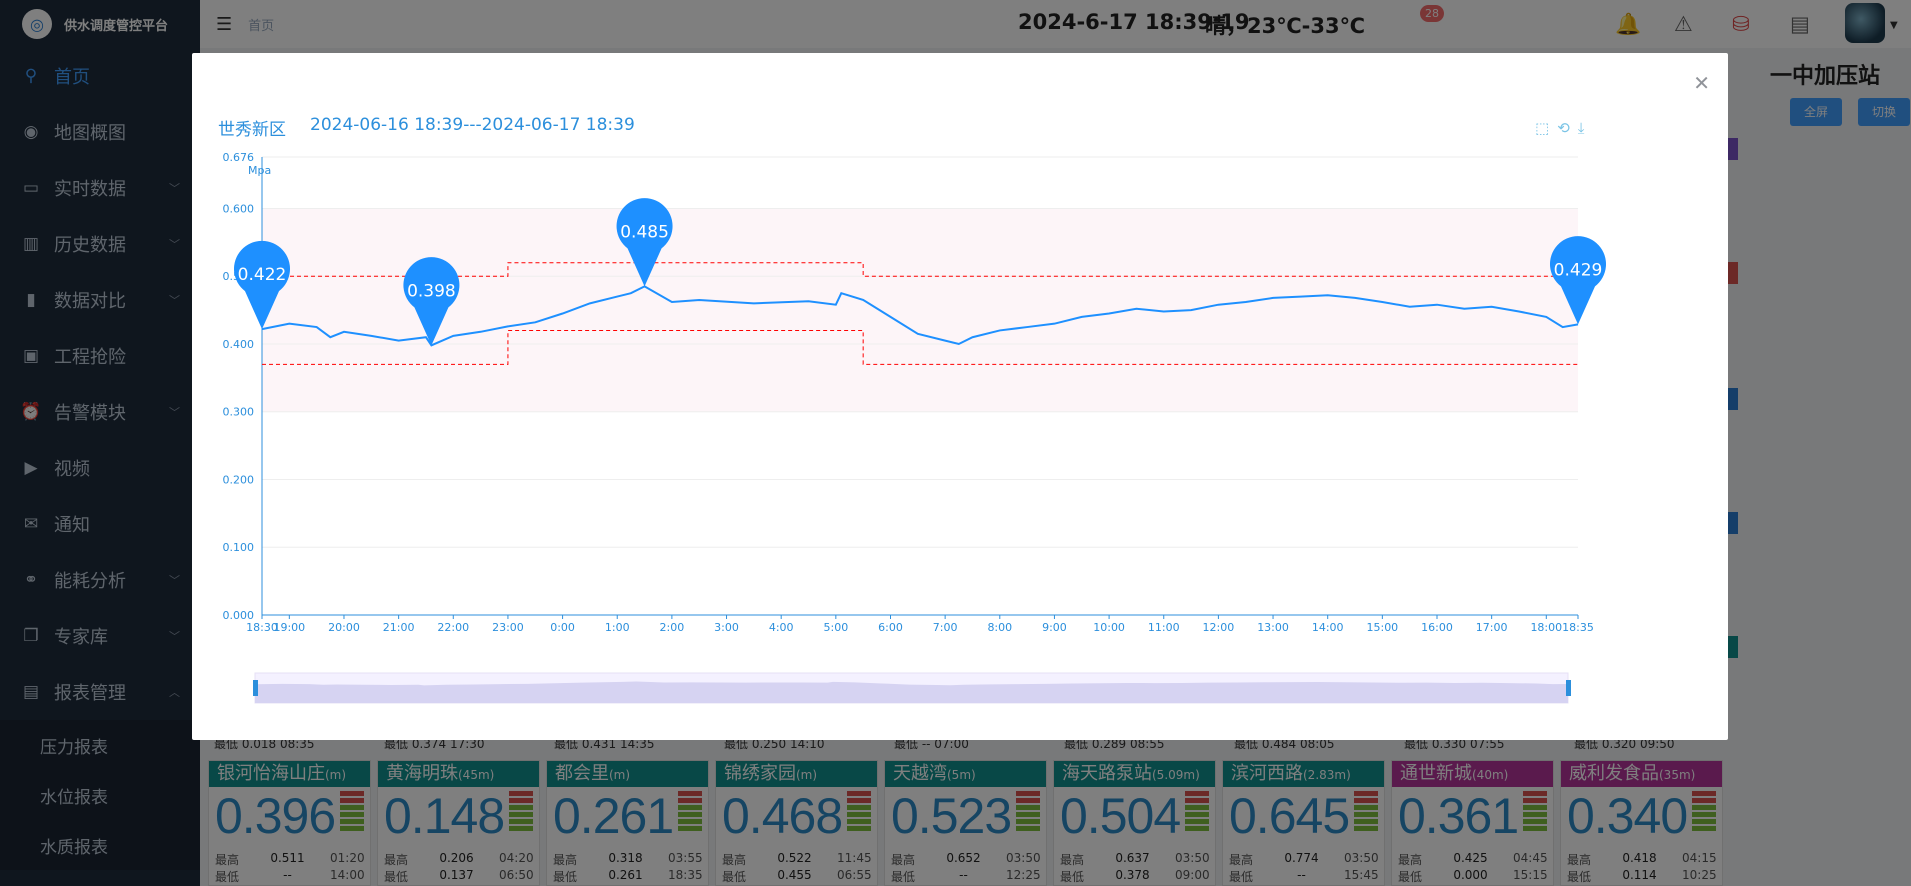 This screenshot has height=886, width=1911. Describe the element at coordinates (1054, 627) in the screenshot. I see `x-tick-label: 9:00` at that location.